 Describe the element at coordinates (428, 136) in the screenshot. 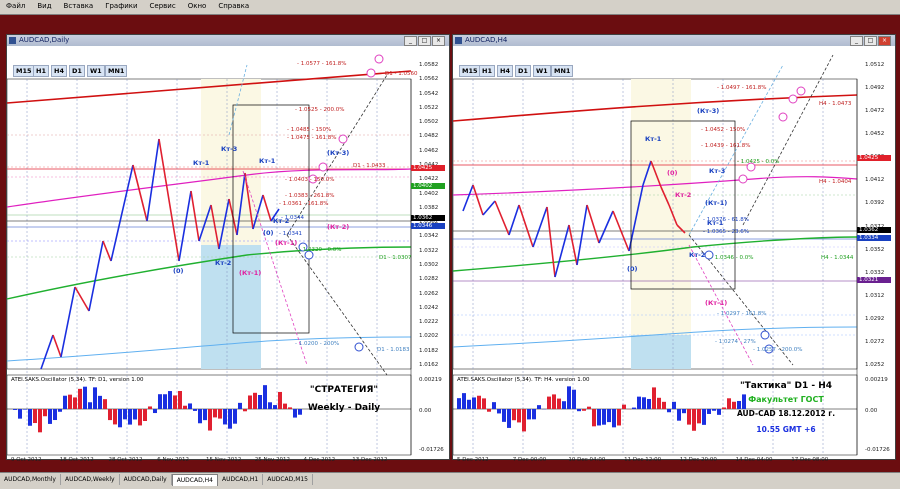

I see `price-tick: 1.0482` at that location.